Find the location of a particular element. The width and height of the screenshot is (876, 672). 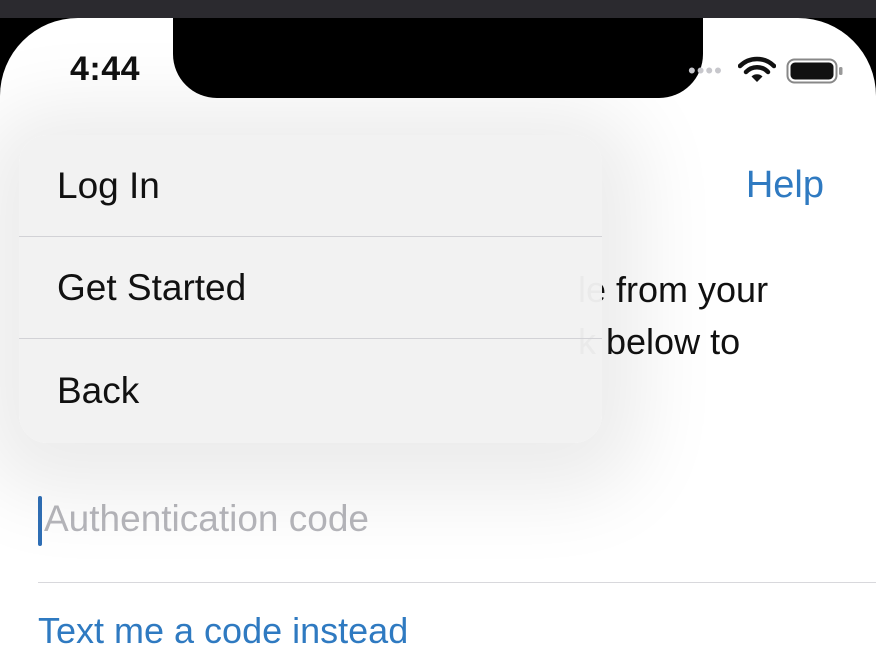

camera-notch is located at coordinates (438, 58).